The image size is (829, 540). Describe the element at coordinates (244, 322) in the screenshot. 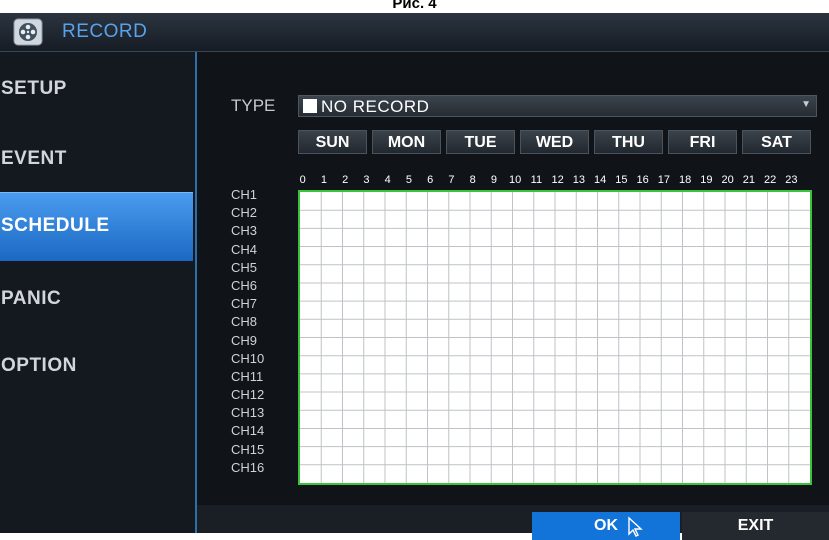

I see `channel-label: CH8` at that location.